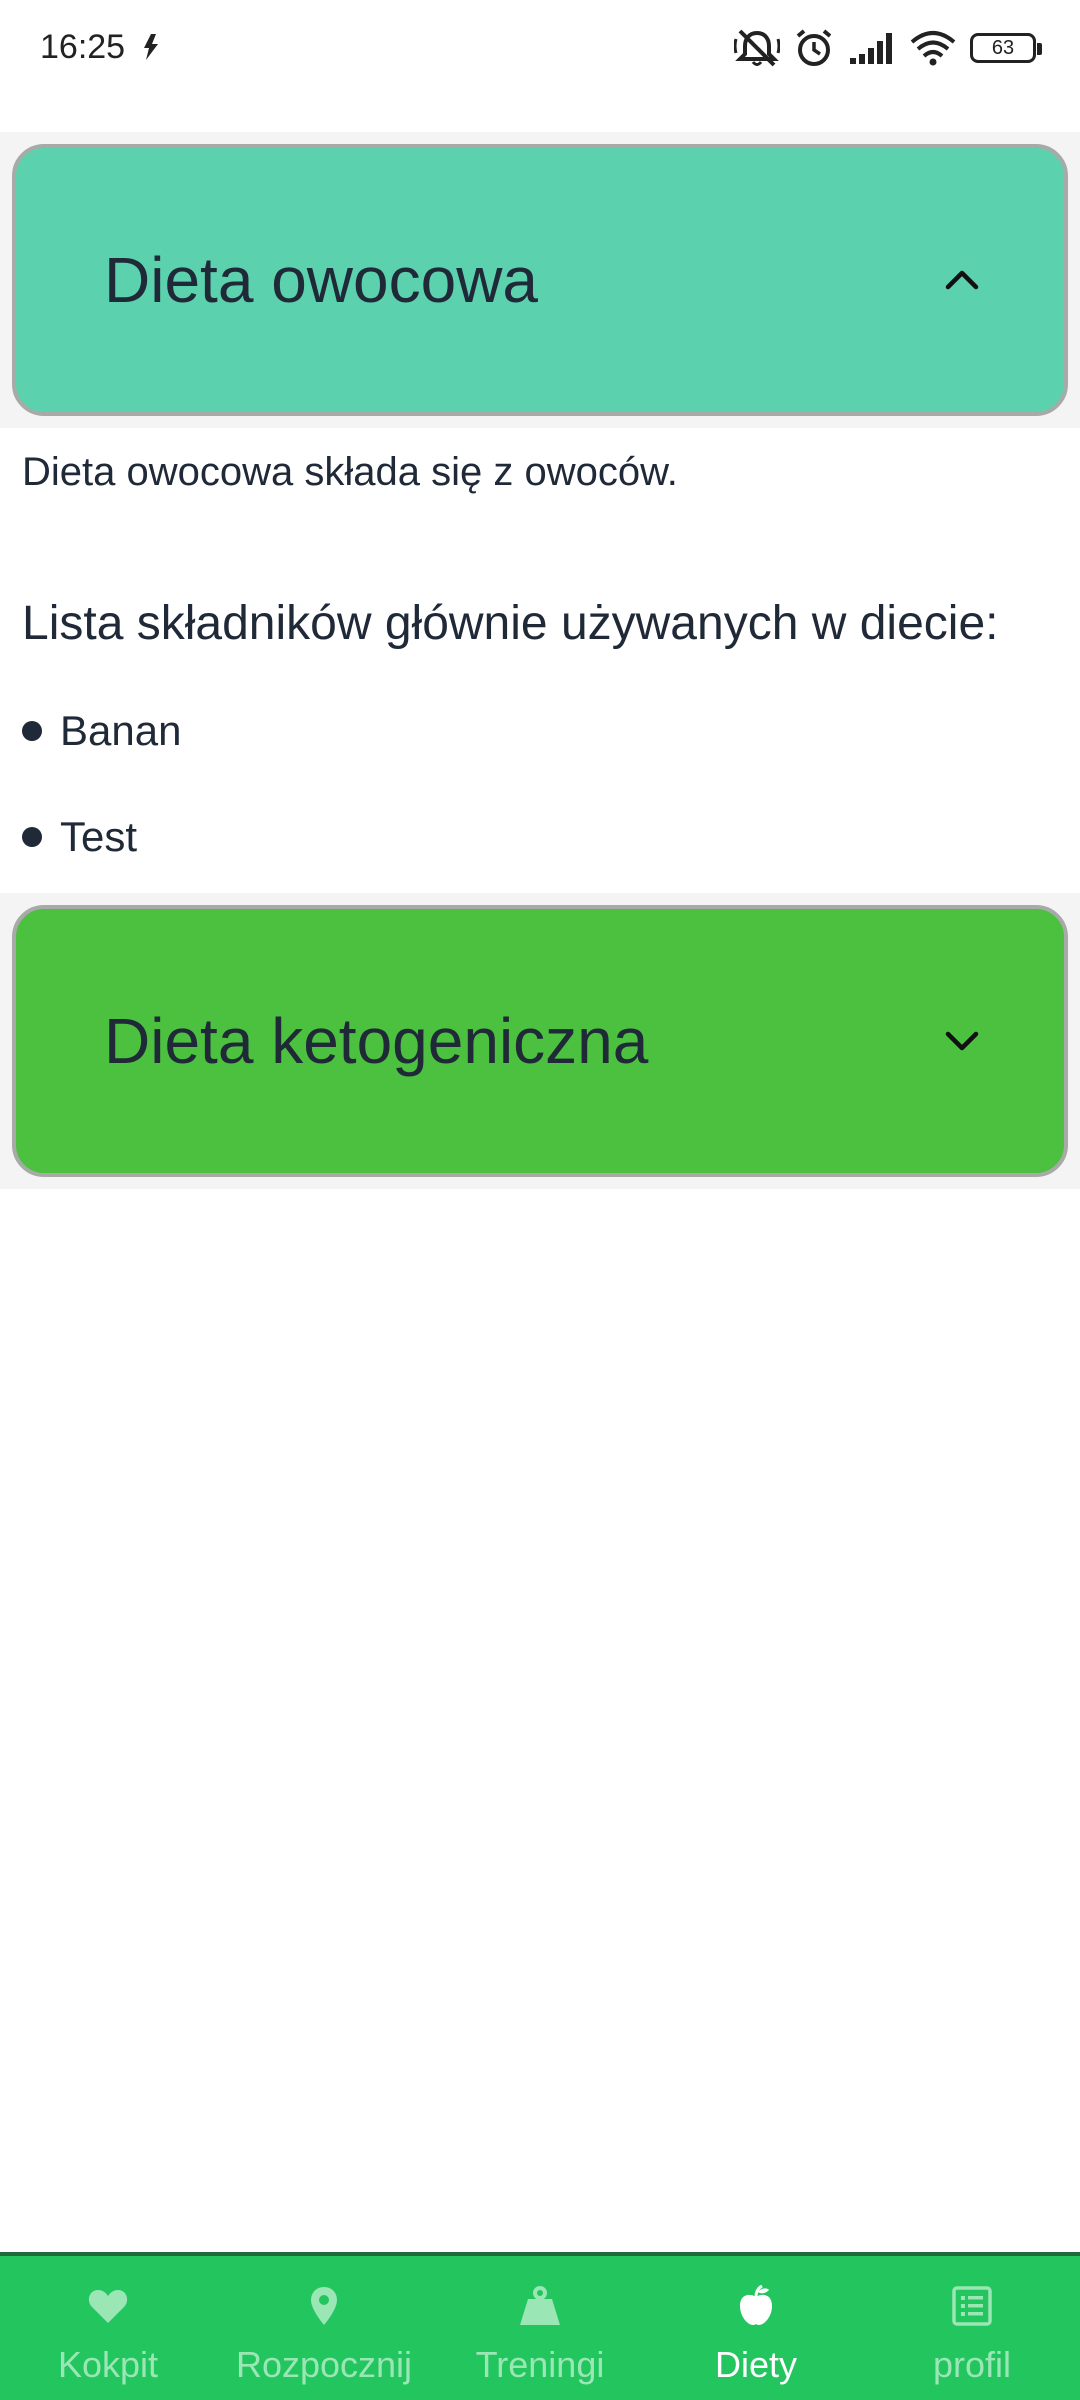 This screenshot has width=1080, height=2400. I want to click on ingredients-list: Banan Test, so click(542, 784).